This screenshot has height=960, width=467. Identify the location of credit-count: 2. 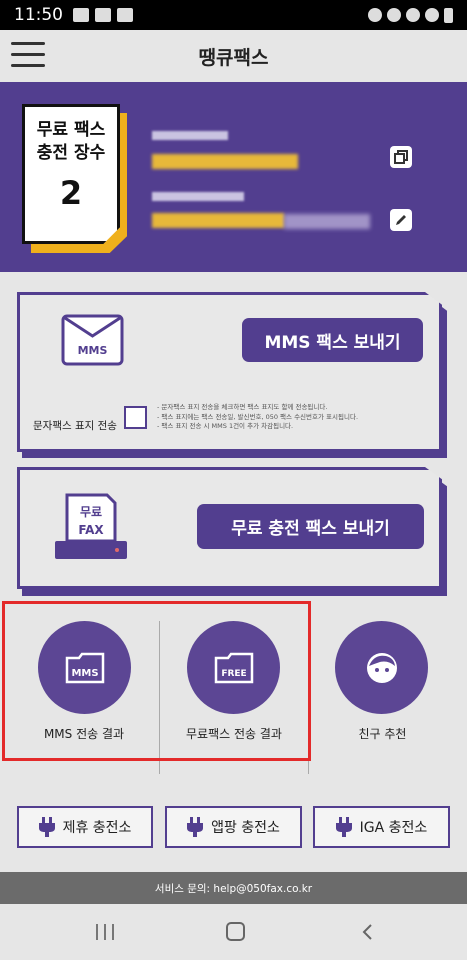
(71, 193).